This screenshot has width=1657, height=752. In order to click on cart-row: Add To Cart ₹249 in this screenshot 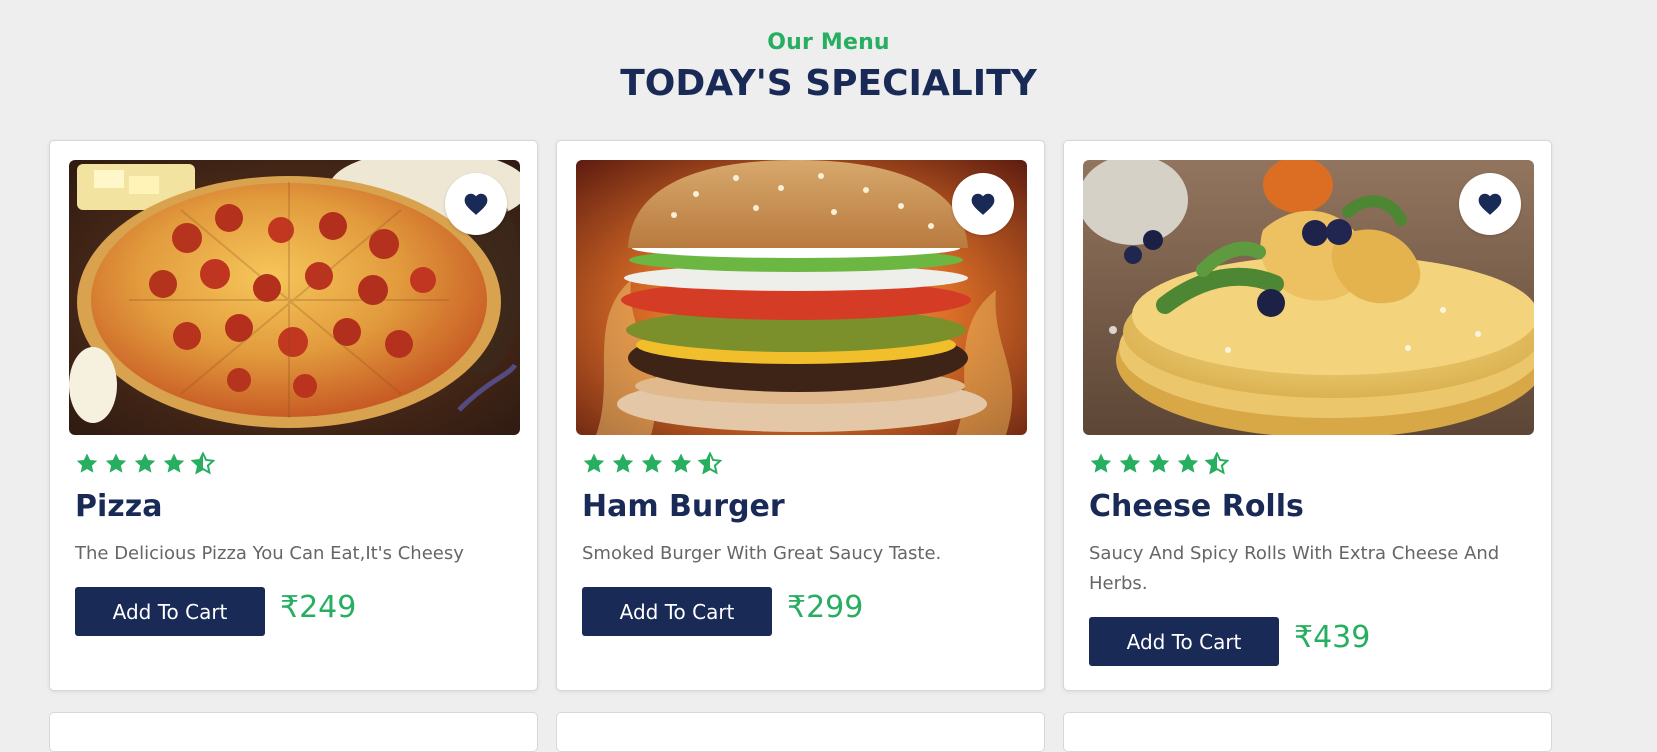, I will do `click(215, 611)`.